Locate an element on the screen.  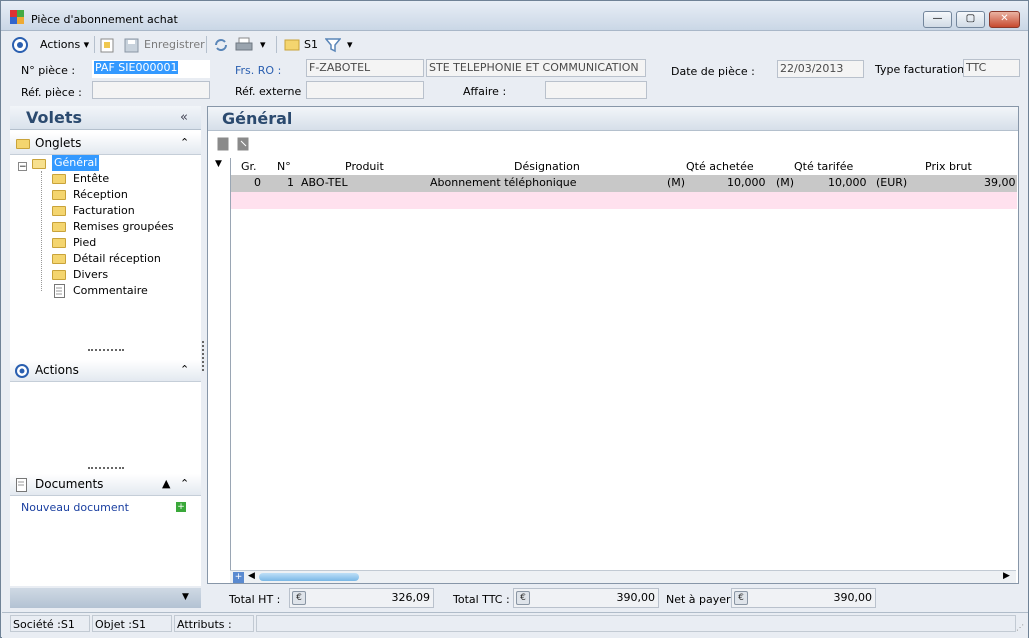
actions-section-title: Actions is located at coordinates (57, 370).